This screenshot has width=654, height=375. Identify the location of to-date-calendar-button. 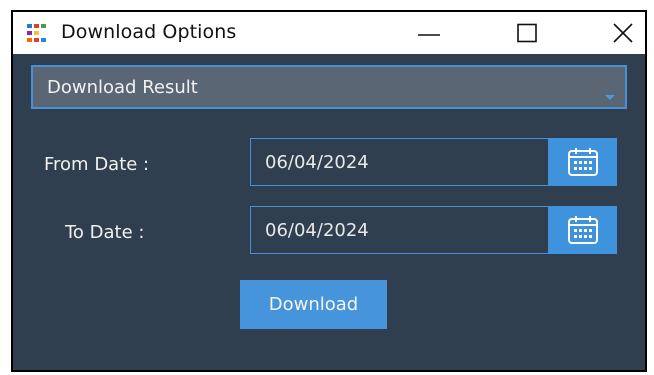
(583, 230).